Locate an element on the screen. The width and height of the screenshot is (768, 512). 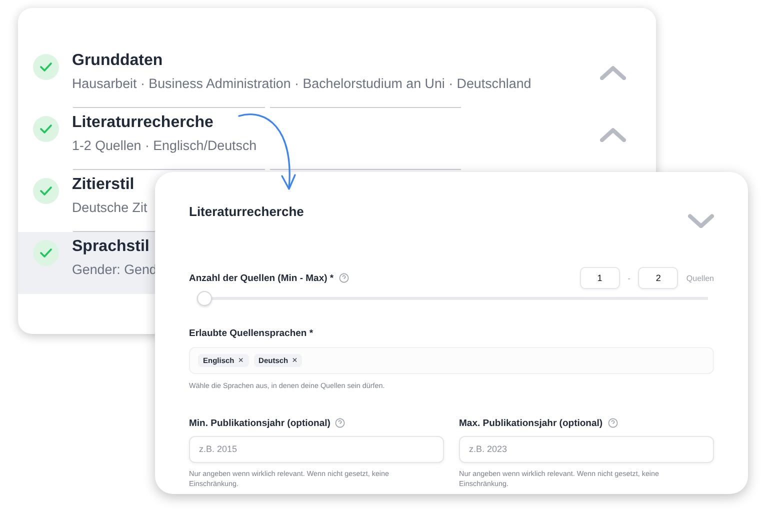
step-row: Grunddaten Hausarbeit · Business Administration · Bachelorstudium an Uni · Deutschland is located at coordinates (337, 77).